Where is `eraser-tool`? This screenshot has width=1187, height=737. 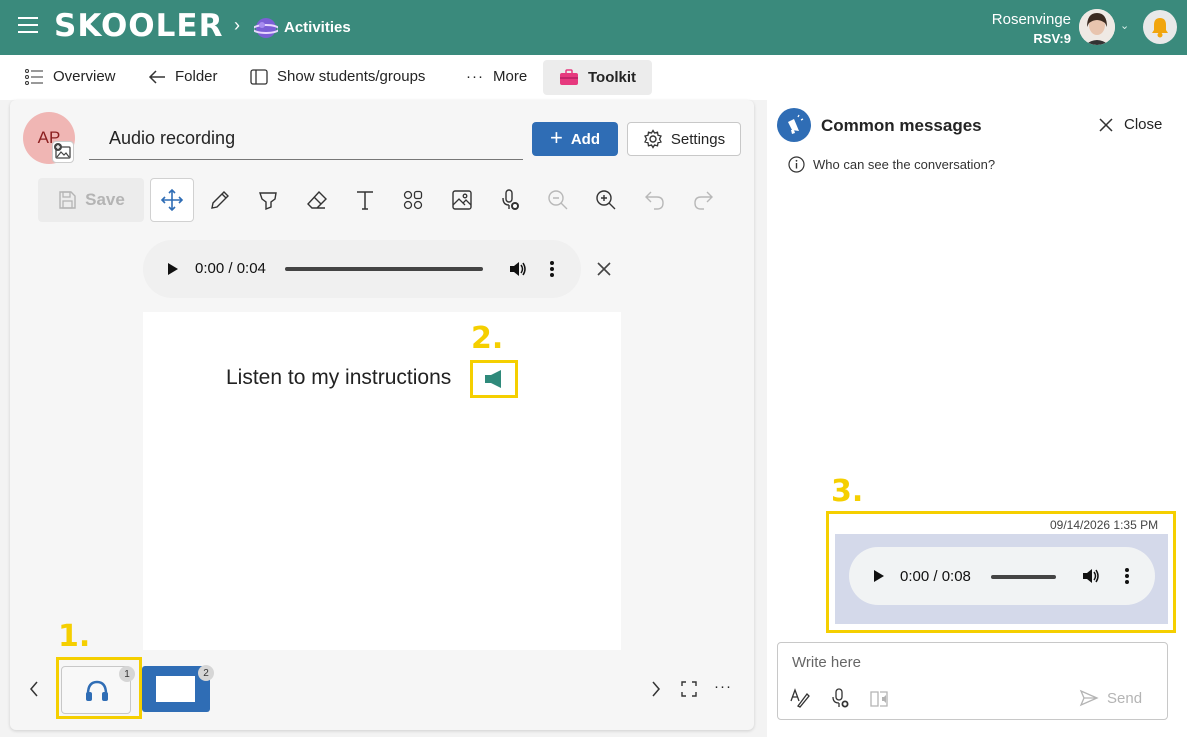 eraser-tool is located at coordinates (317, 200).